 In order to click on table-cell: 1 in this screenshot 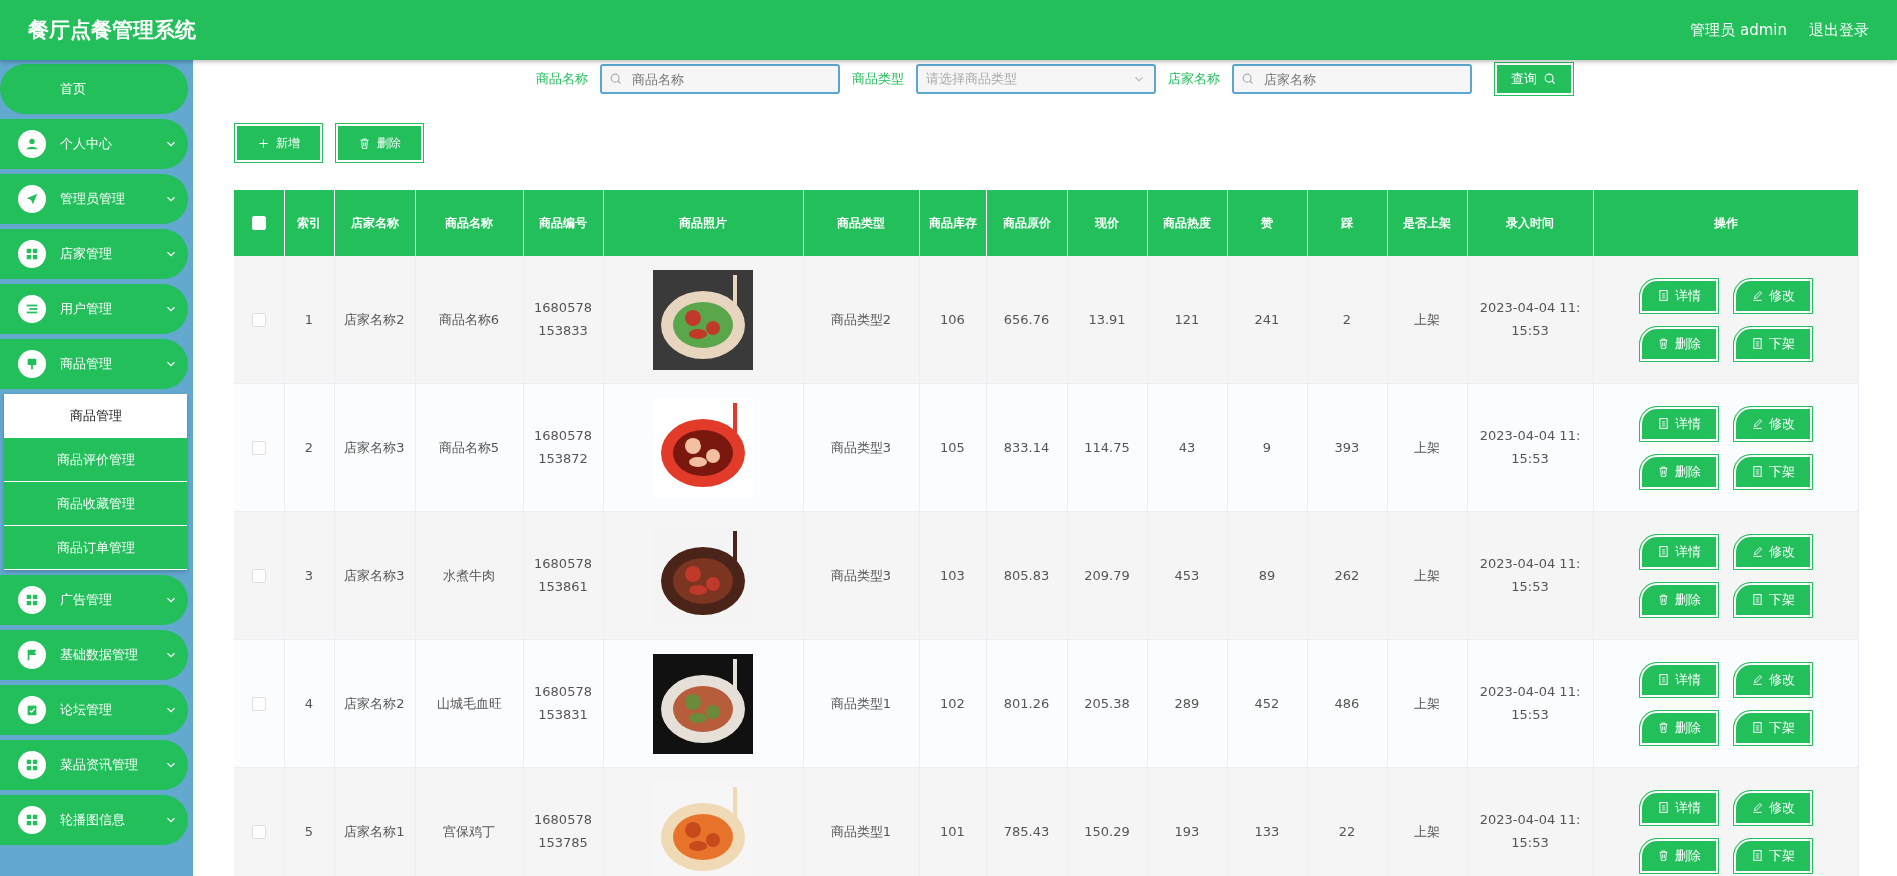, I will do `click(309, 319)`.